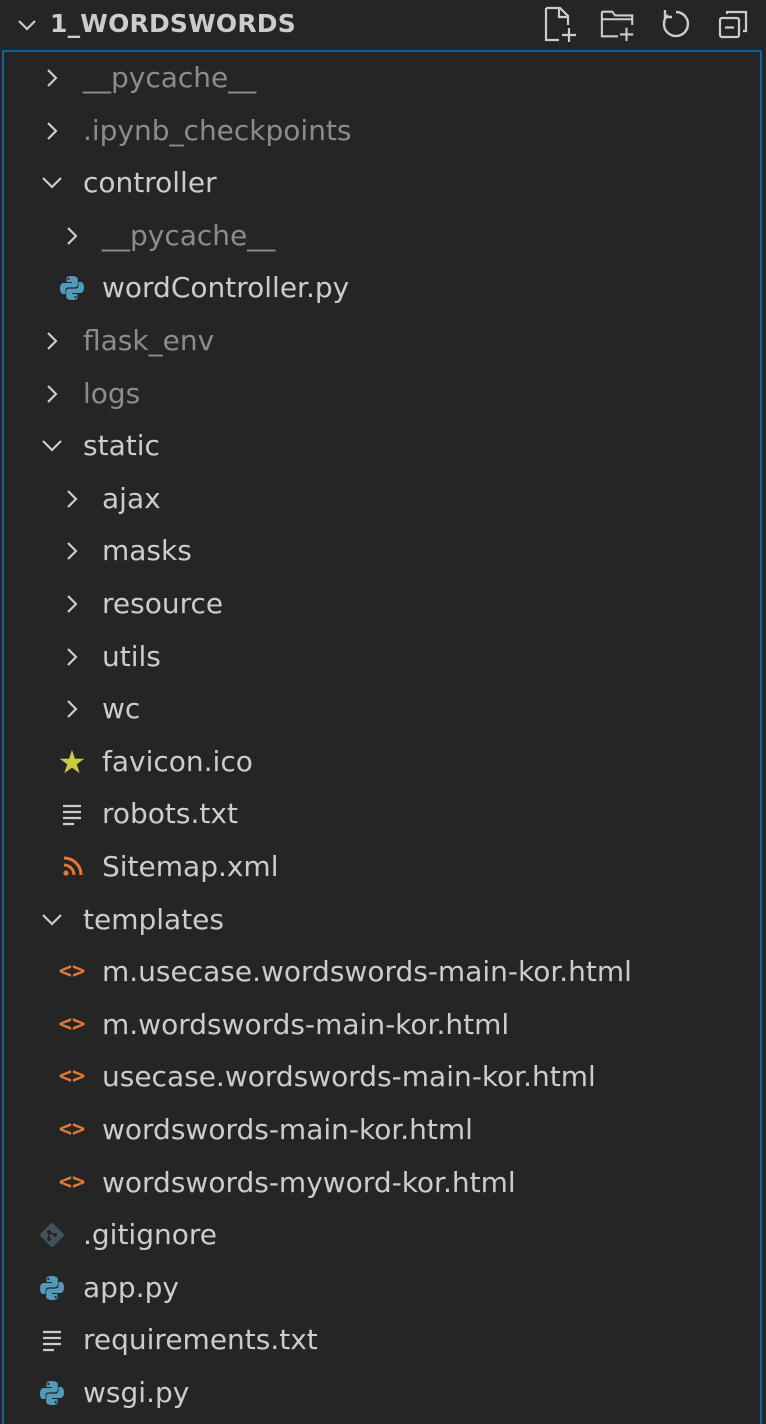 The height and width of the screenshot is (1424, 766). I want to click on tree-item-label: app.py, so click(131, 1287).